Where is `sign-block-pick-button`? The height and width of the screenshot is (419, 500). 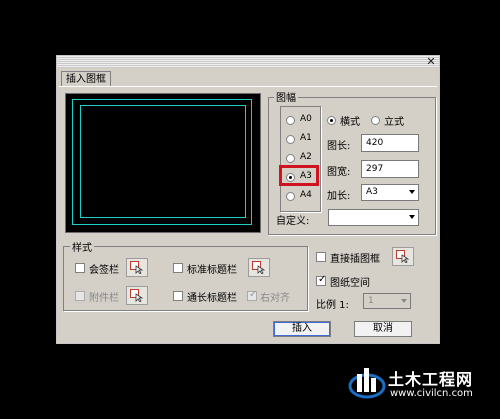
sign-block-pick-button is located at coordinates (137, 267).